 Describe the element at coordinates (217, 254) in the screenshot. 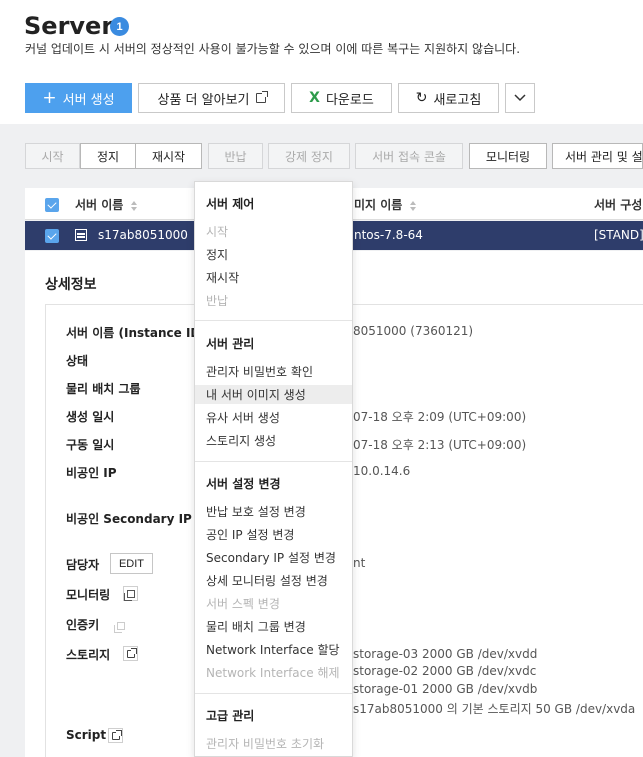

I see `menu-item-stop: 정지` at that location.